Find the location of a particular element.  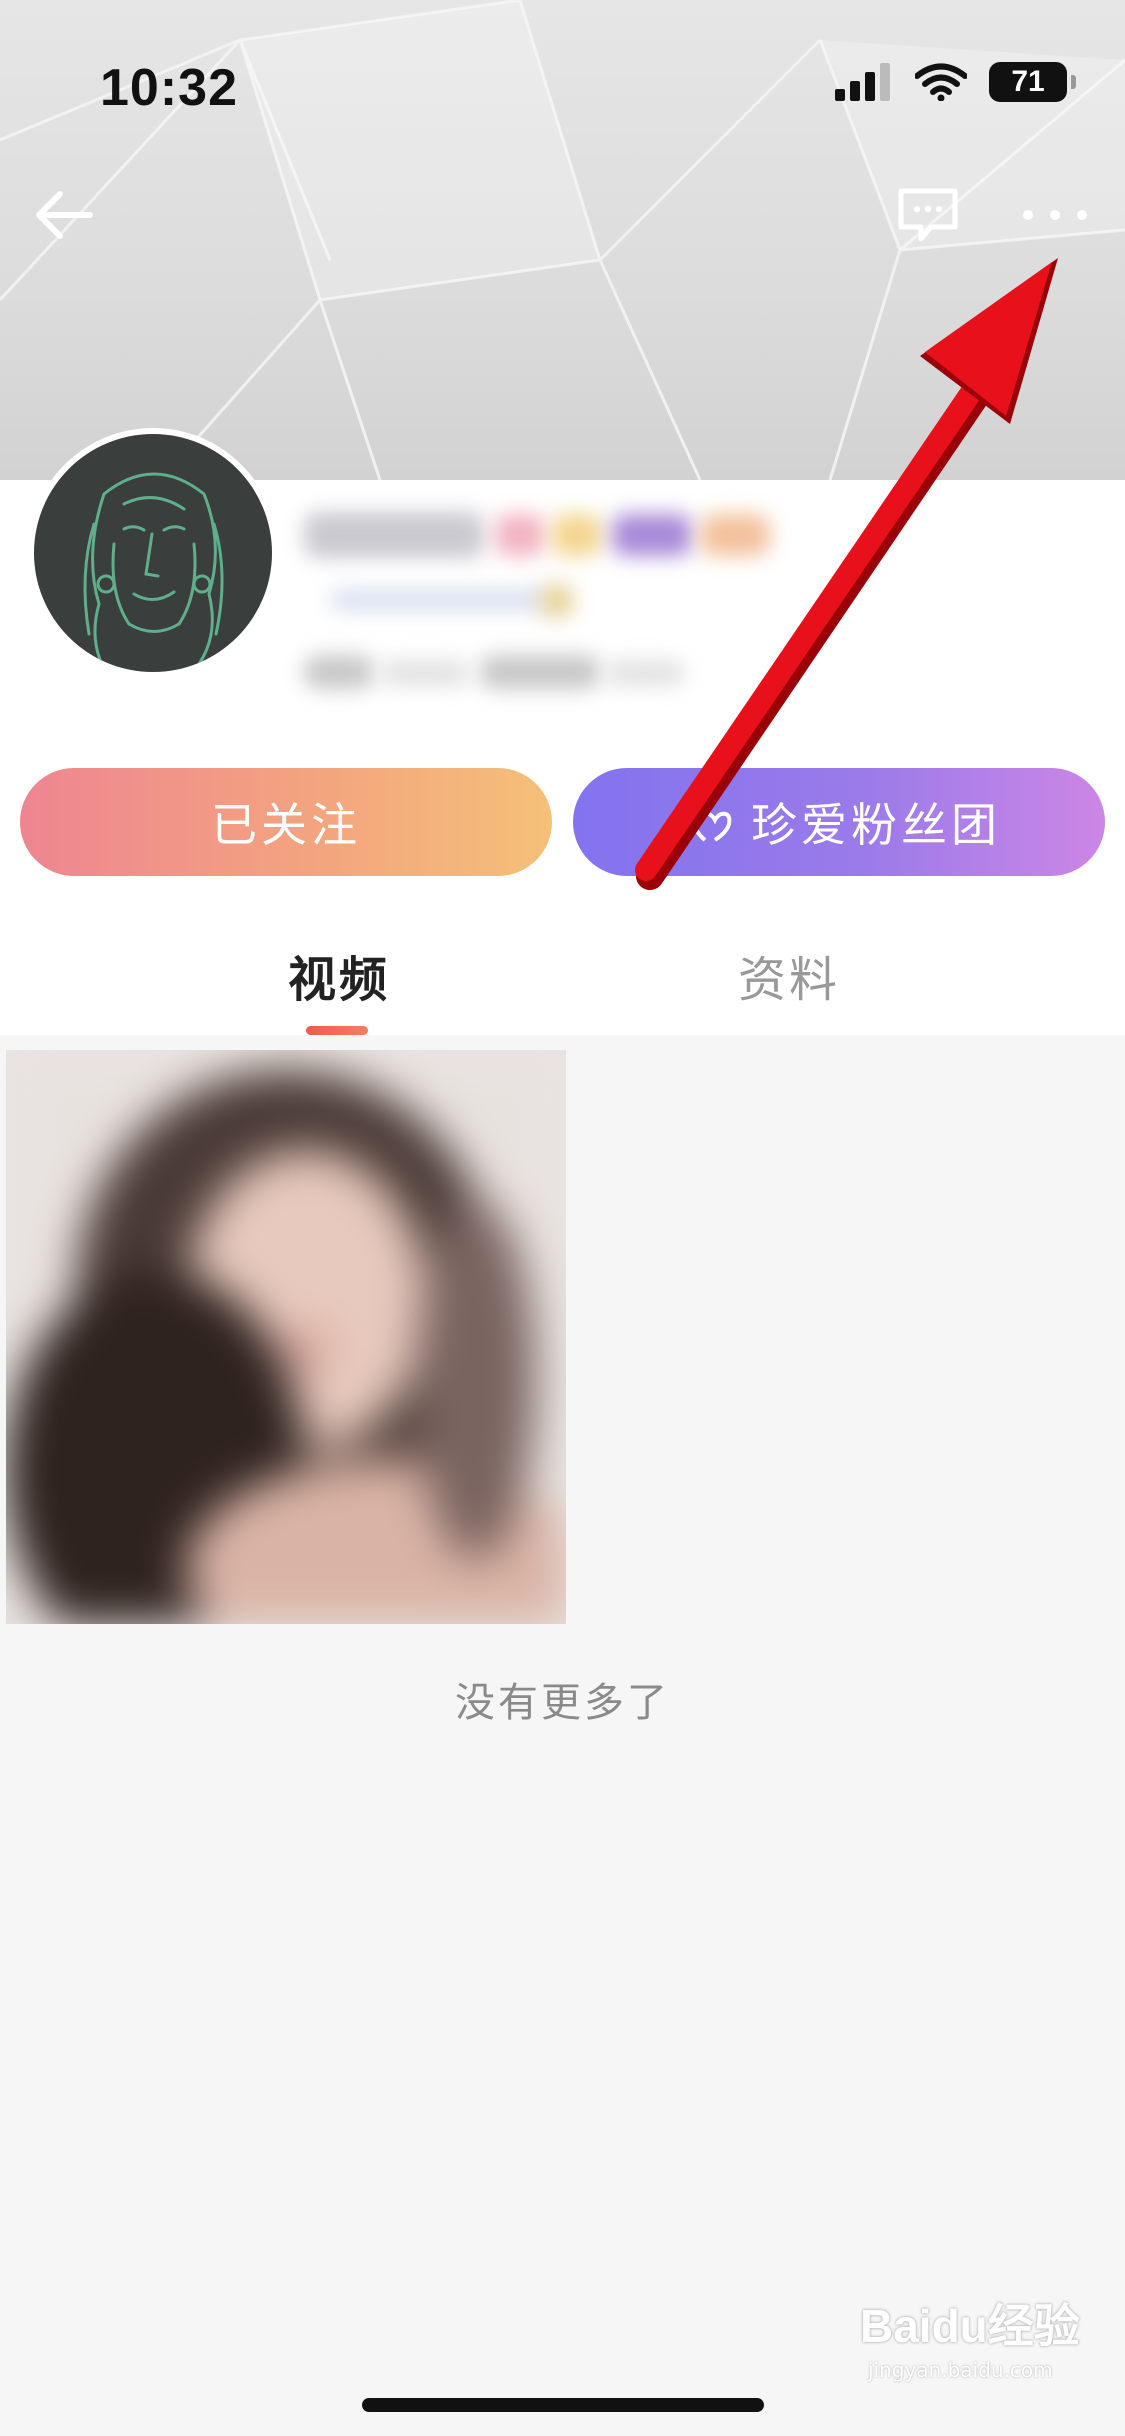

tab-video: 视频 is located at coordinates (339, 975).